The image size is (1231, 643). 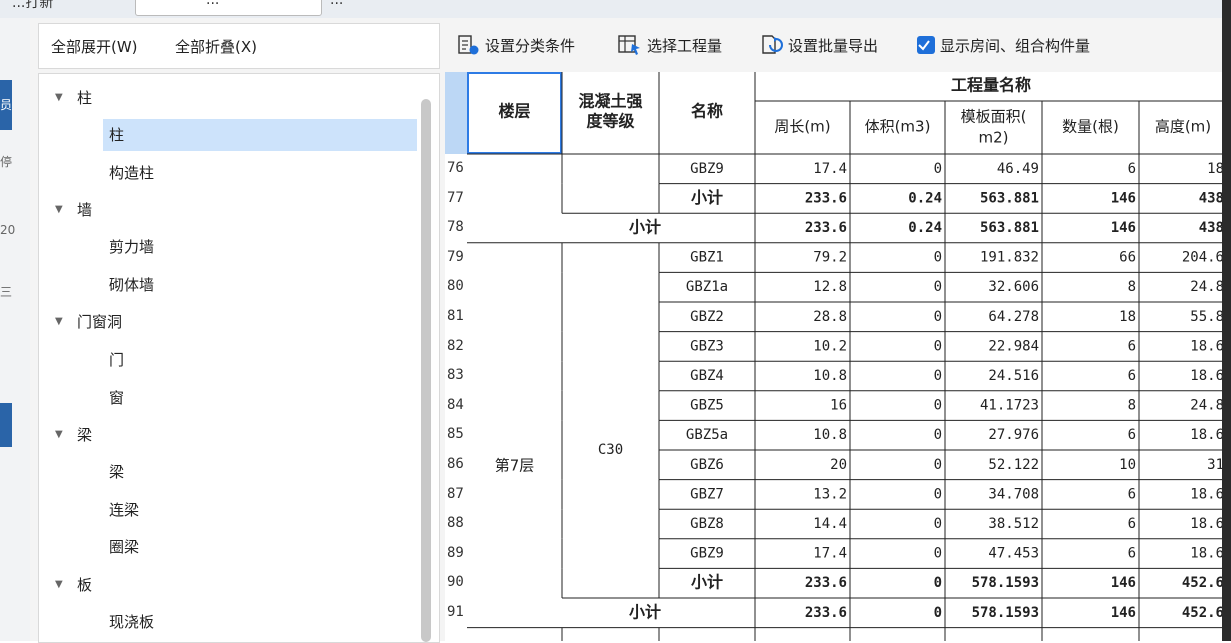 What do you see at coordinates (1127, 258) in the screenshot?
I see `cell-count: 66` at bounding box center [1127, 258].